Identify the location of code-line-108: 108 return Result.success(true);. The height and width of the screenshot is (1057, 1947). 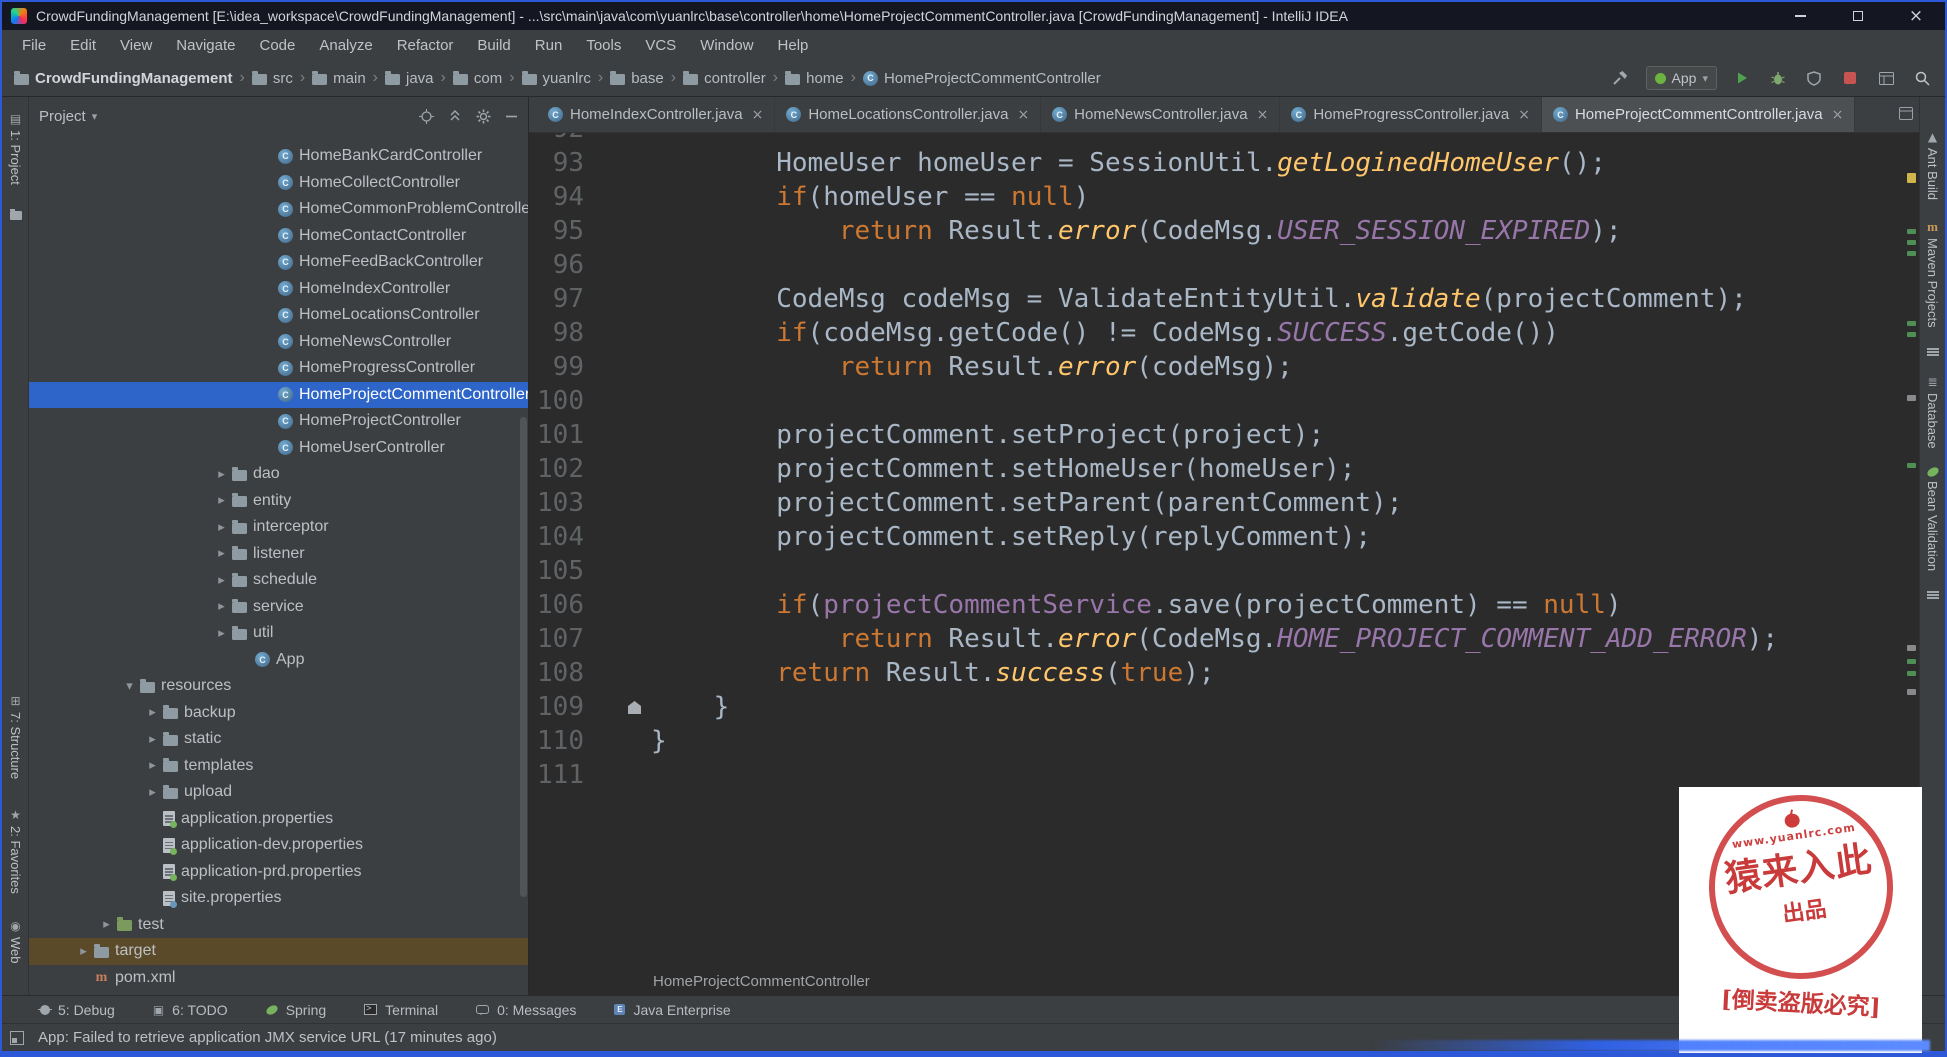
(1224, 673).